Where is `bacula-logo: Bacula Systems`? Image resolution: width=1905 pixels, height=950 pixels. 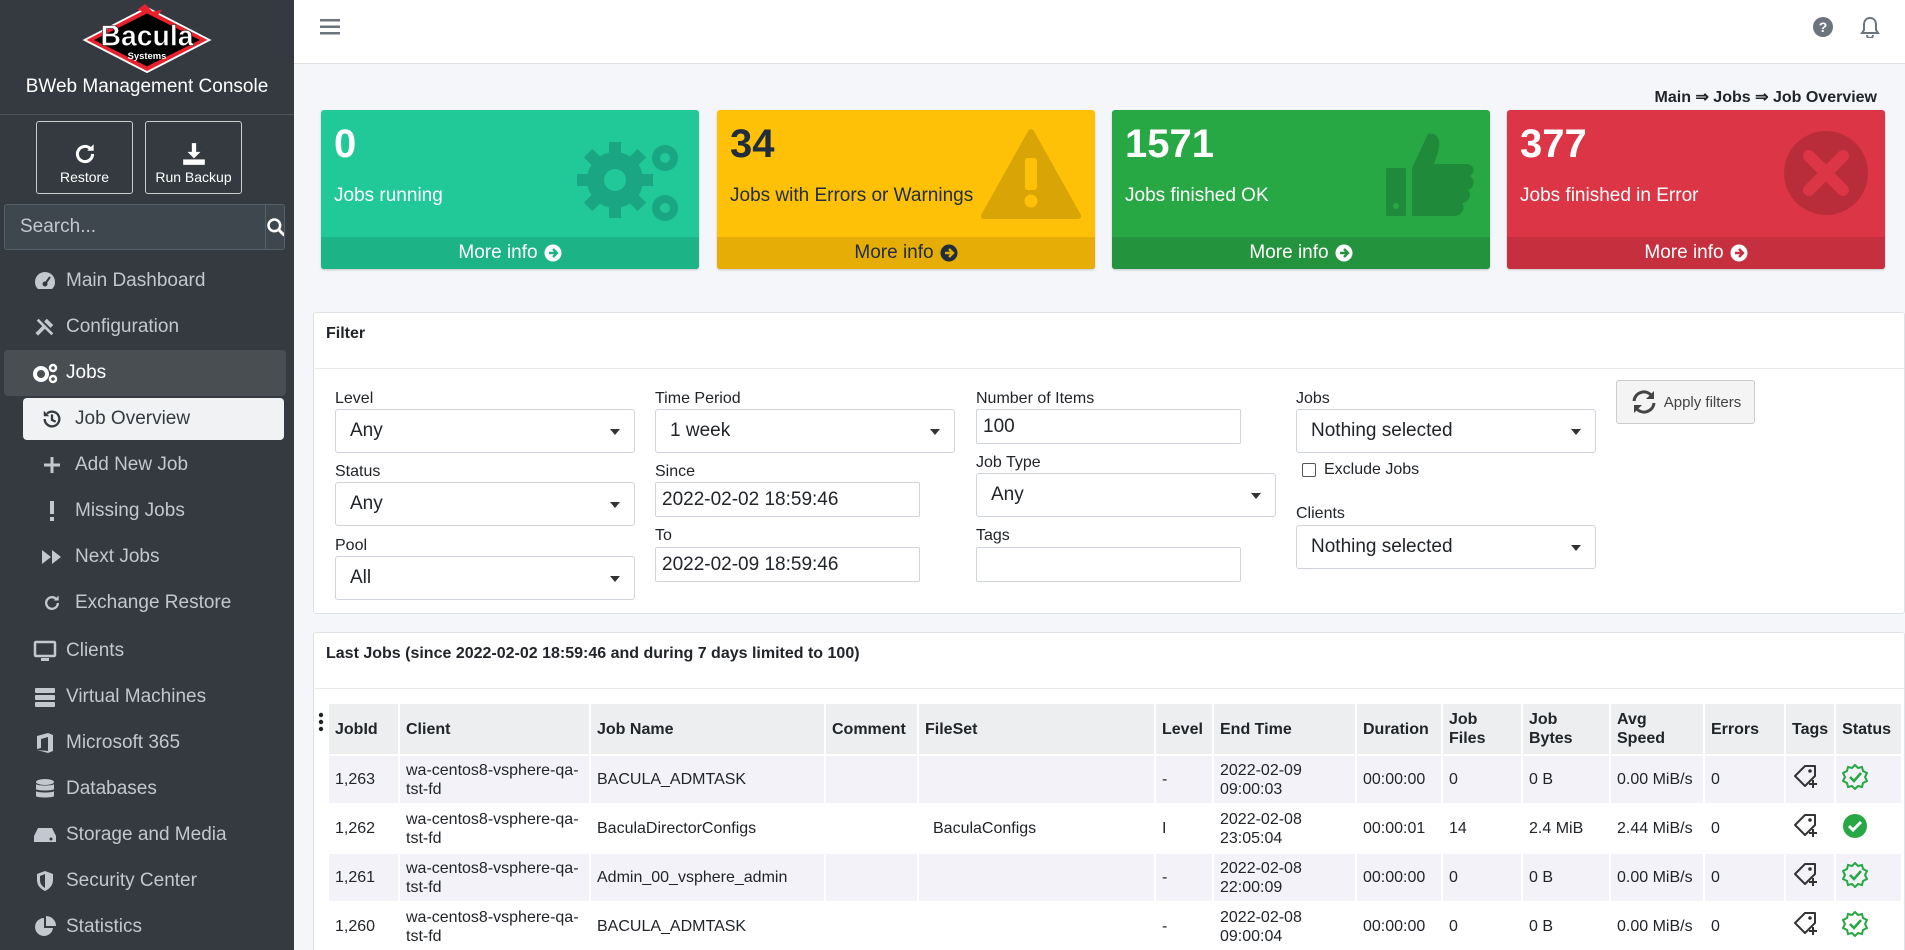
bacula-logo: Bacula Systems is located at coordinates (147, 37).